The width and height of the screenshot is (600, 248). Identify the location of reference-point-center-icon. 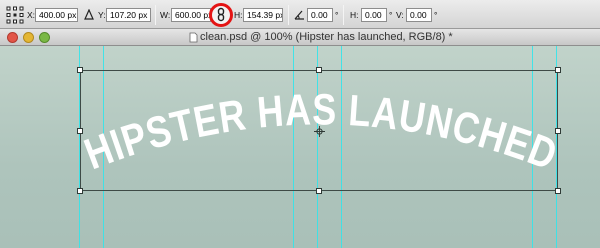
(319, 131).